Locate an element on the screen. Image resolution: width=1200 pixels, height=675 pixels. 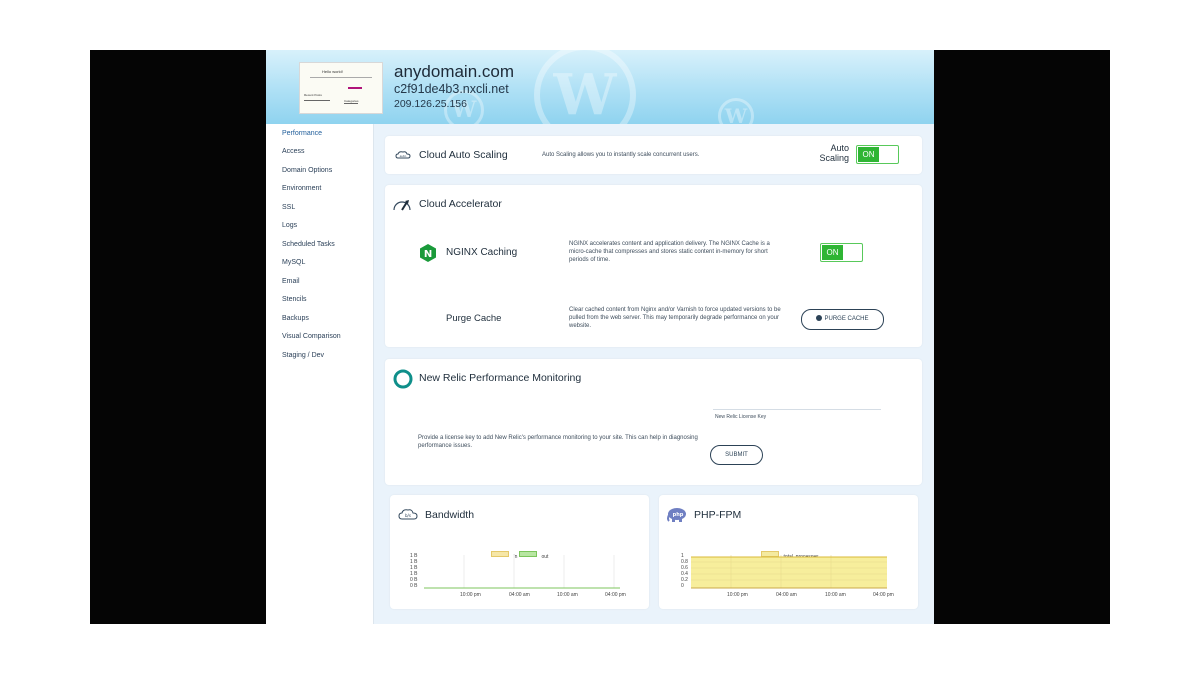
bandwidth-icon: b/s is located at coordinates (408, 514).